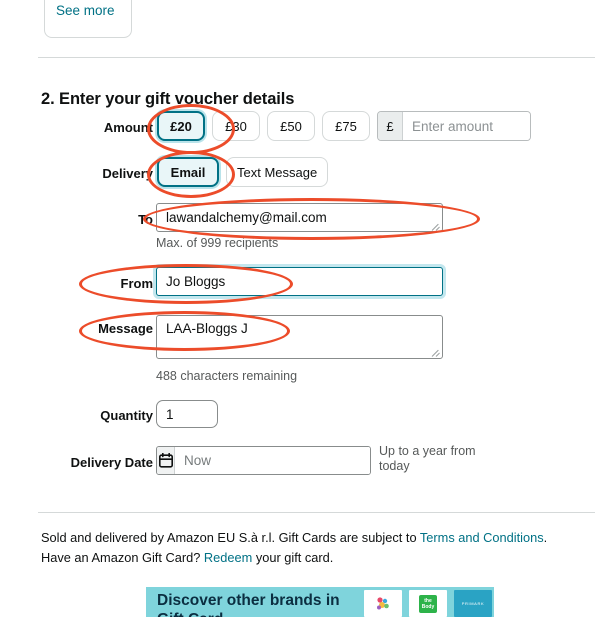  I want to click on delivery-options: Email Text Message, so click(243, 172).